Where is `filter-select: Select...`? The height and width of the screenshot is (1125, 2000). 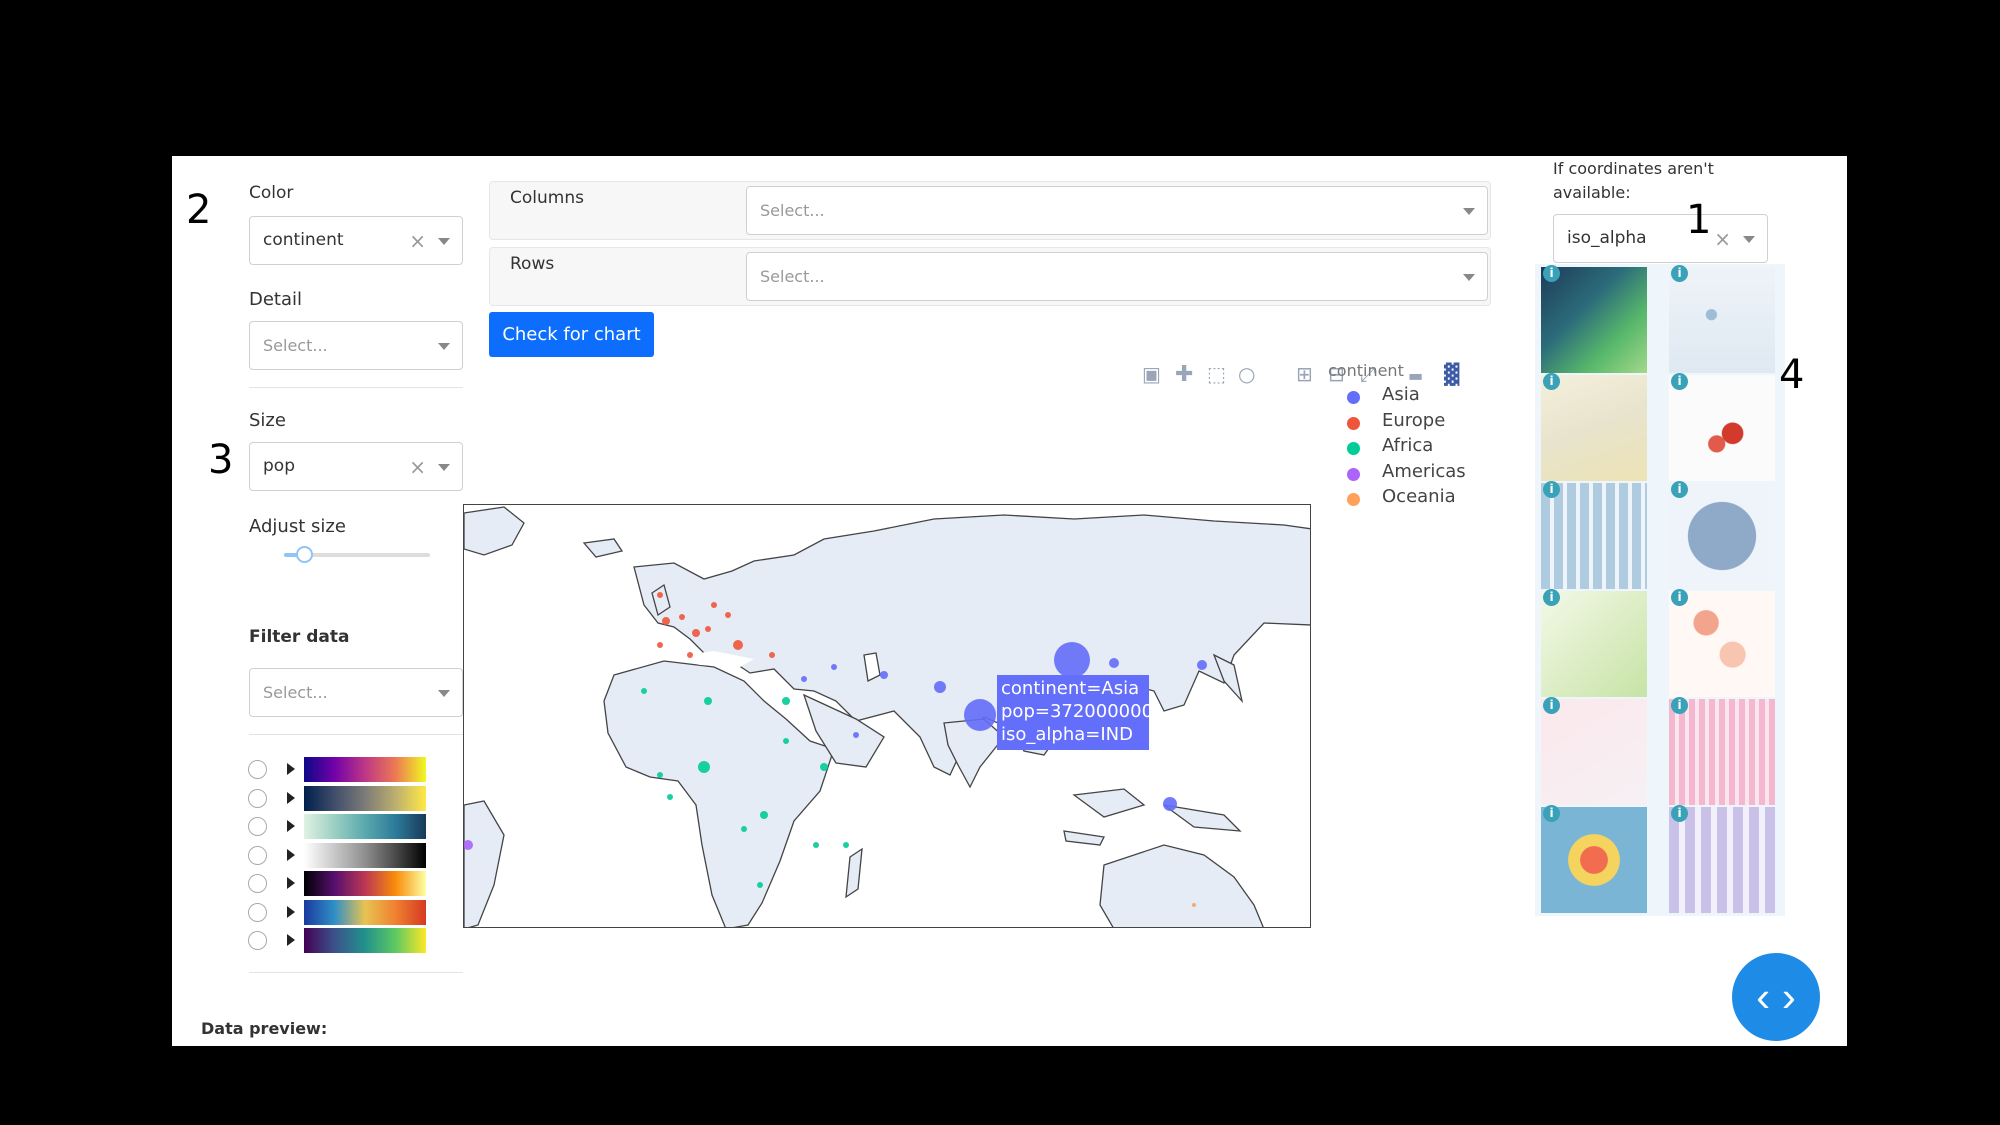 filter-select: Select... is located at coordinates (356, 692).